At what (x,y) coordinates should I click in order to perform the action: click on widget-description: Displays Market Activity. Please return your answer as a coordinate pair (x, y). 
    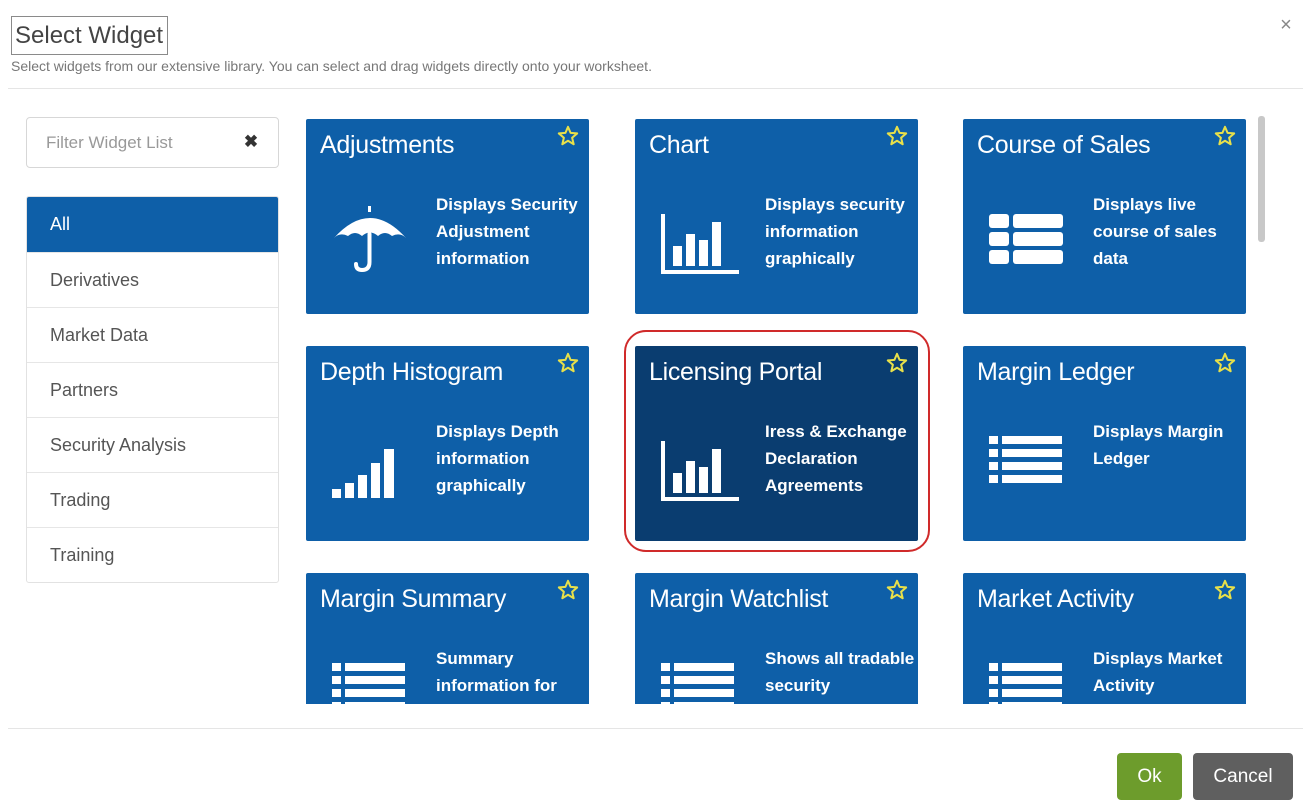
    Looking at the image, I should click on (1158, 672).